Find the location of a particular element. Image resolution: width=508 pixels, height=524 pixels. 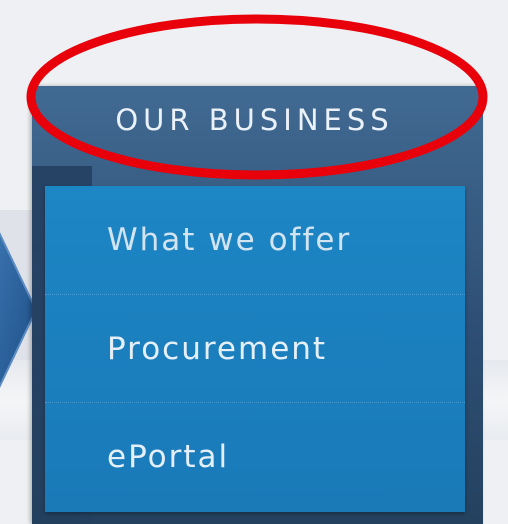

menu-item-label: Procurement is located at coordinates (217, 348).